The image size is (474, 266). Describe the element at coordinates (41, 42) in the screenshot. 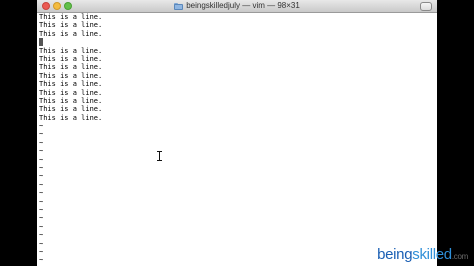

I see `vim-cursor` at that location.